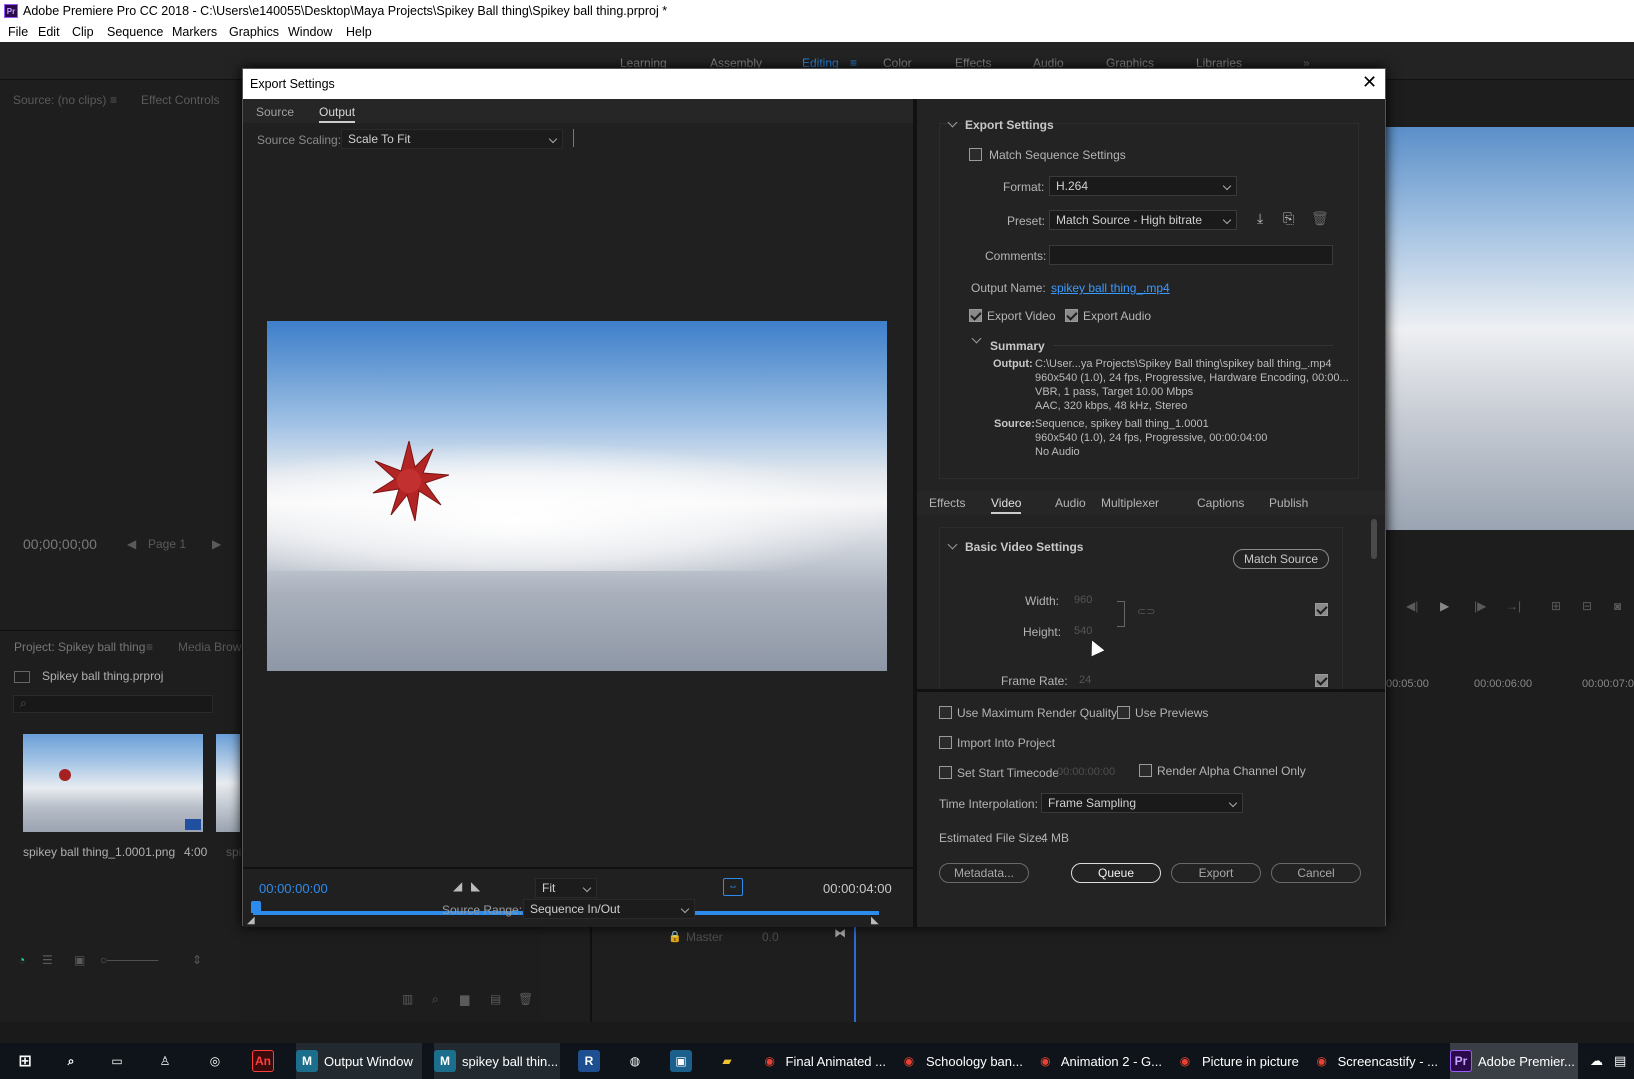  What do you see at coordinates (1316, 873) in the screenshot?
I see `cancel-button: Cancel` at bounding box center [1316, 873].